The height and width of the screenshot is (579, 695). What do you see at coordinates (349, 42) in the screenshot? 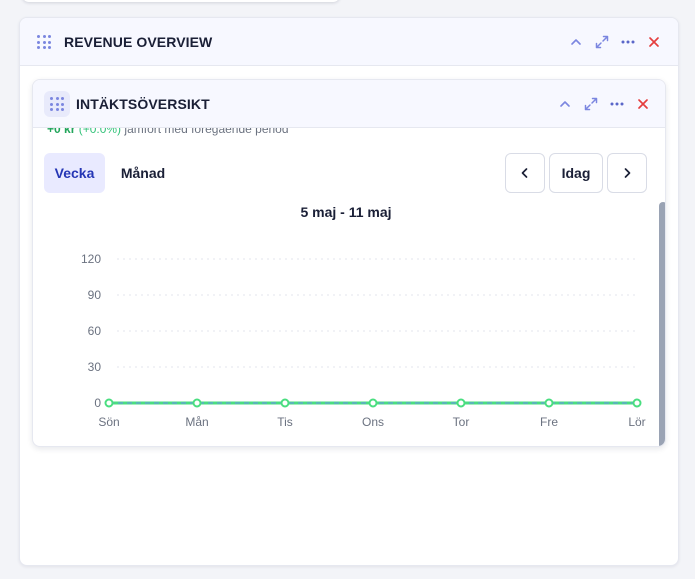
I see `revenue-overview-header: REVENUE OVERVIEW` at bounding box center [349, 42].